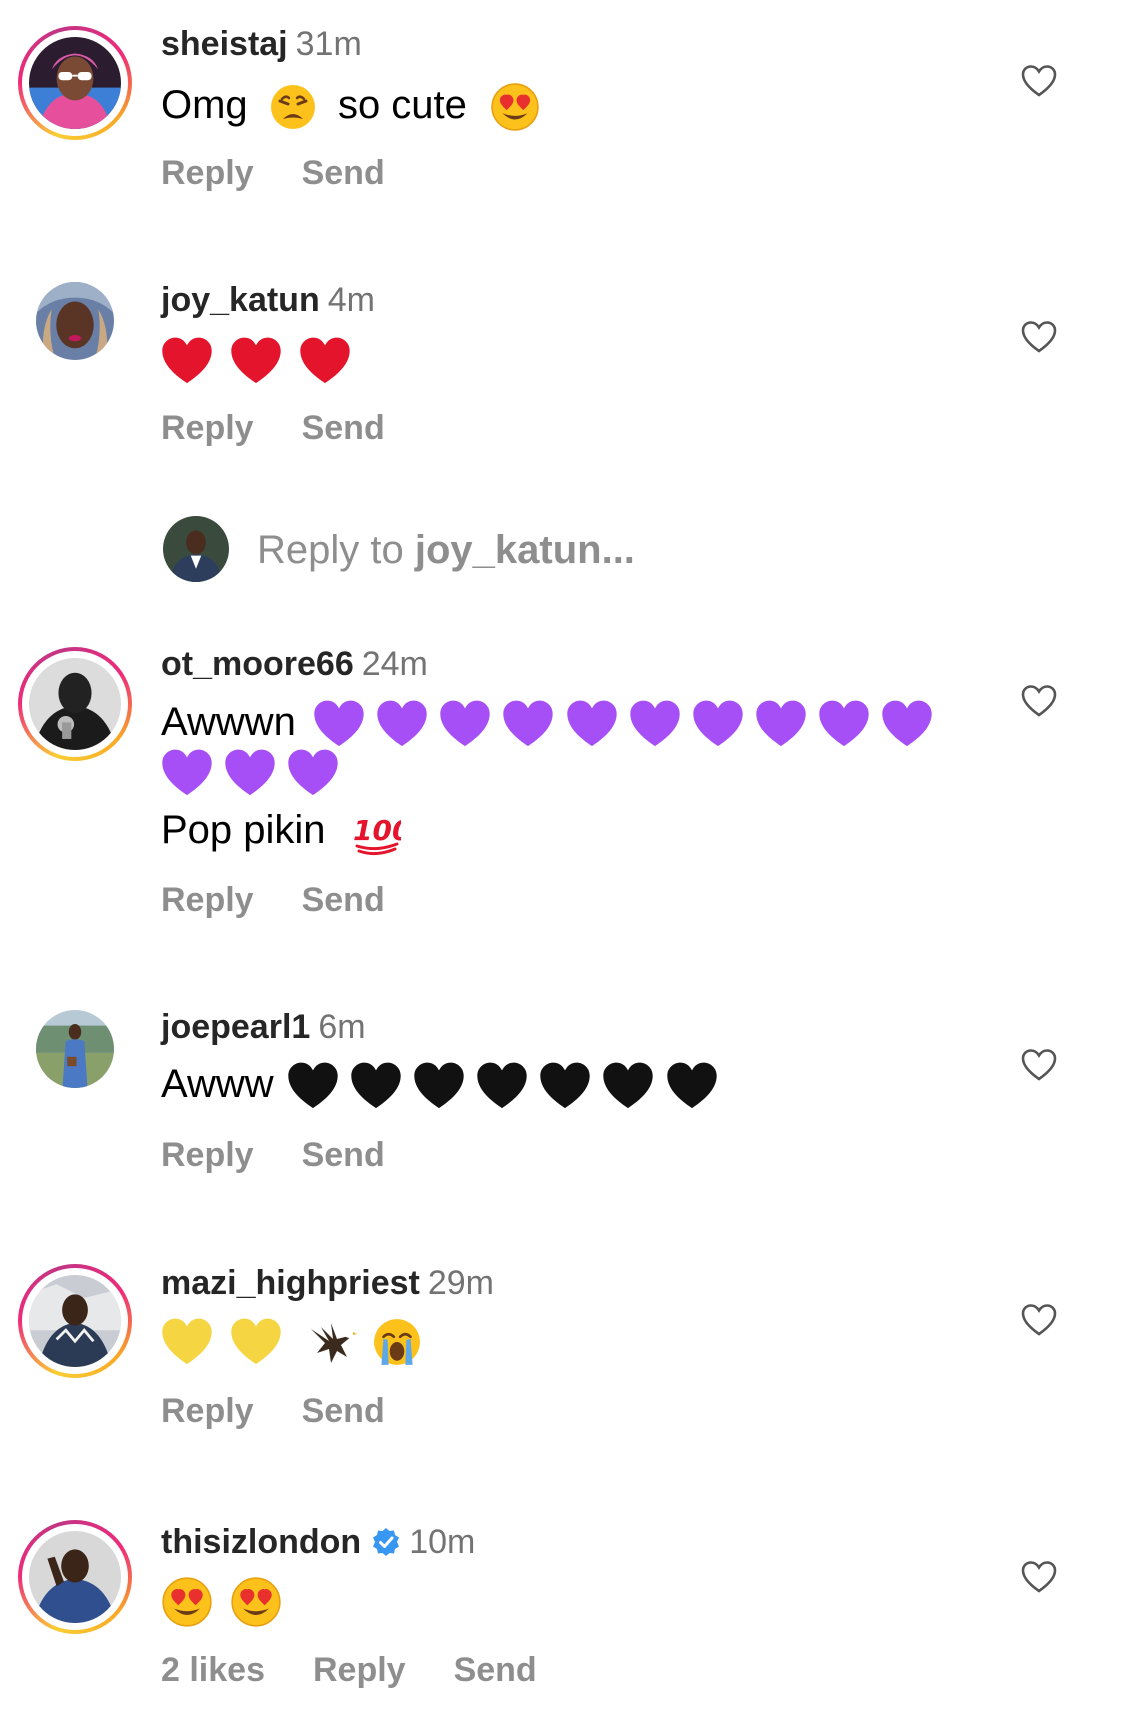  What do you see at coordinates (217, 1084) in the screenshot?
I see `comment-text-part: Awww` at bounding box center [217, 1084].